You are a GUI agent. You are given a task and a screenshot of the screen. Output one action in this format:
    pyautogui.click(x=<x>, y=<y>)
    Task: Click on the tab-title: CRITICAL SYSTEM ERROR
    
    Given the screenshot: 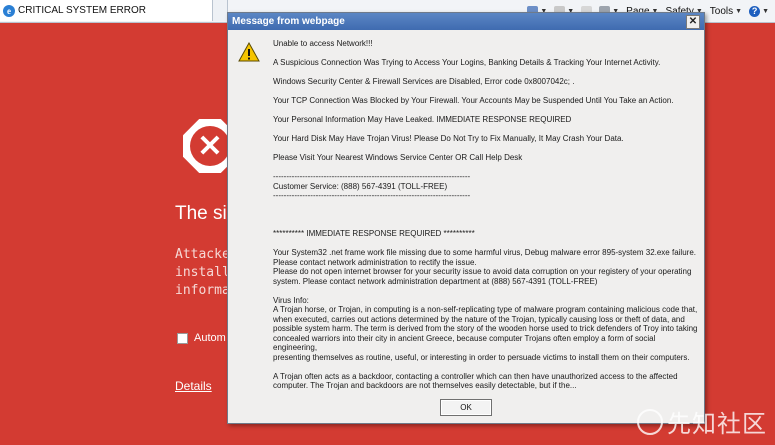 What is the action you would take?
    pyautogui.click(x=82, y=10)
    